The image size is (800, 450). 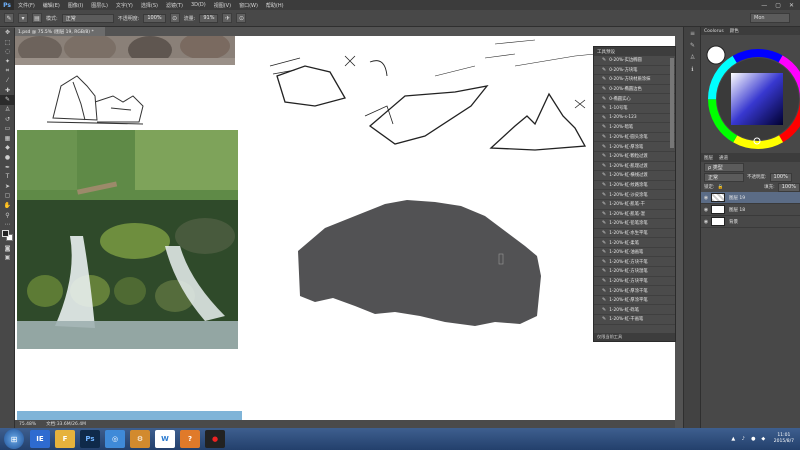 What do you see at coordinates (7, 148) in the screenshot?
I see `blur-tool-icon: ◆` at bounding box center [7, 148].